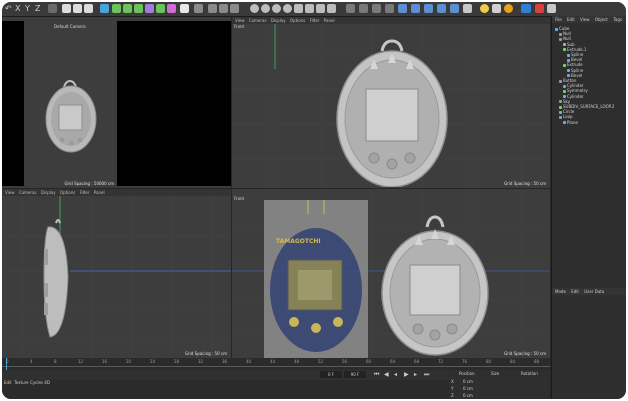  What do you see at coordinates (6, 364) in the screenshot?
I see `playhead` at bounding box center [6, 364].